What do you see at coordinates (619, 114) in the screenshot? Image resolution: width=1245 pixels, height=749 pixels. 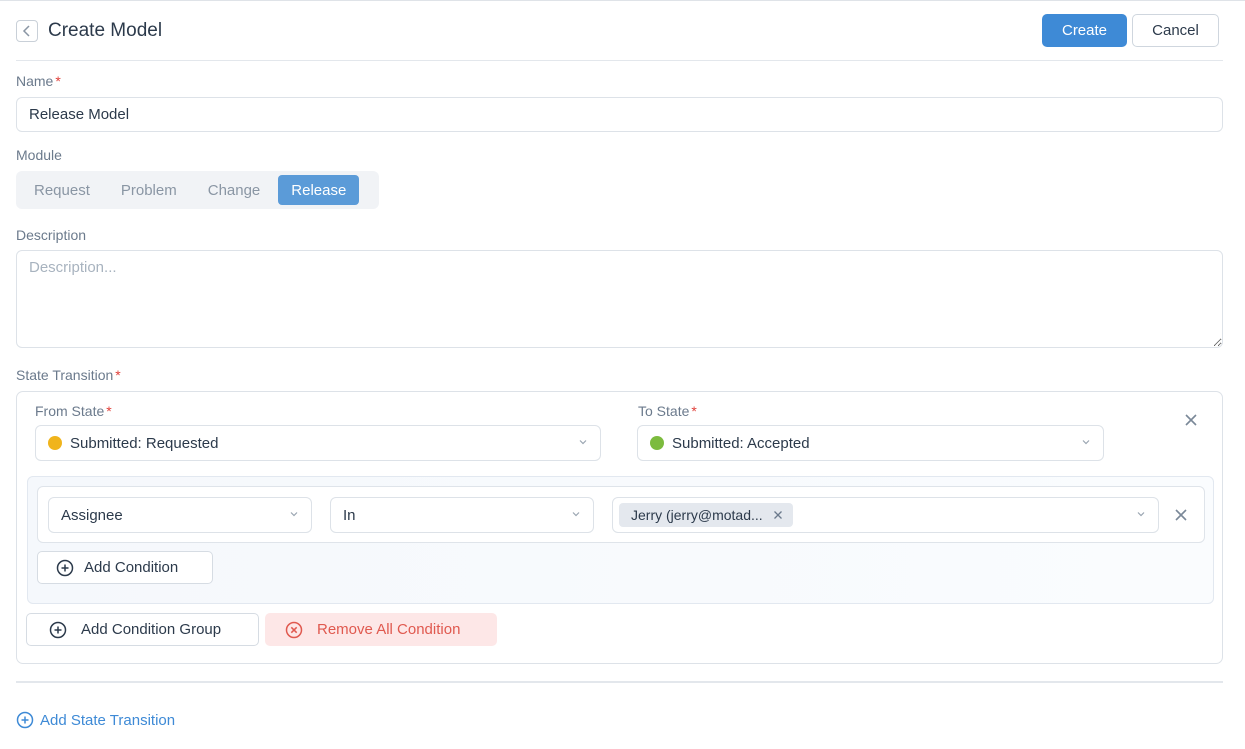 I see `name-input` at bounding box center [619, 114].